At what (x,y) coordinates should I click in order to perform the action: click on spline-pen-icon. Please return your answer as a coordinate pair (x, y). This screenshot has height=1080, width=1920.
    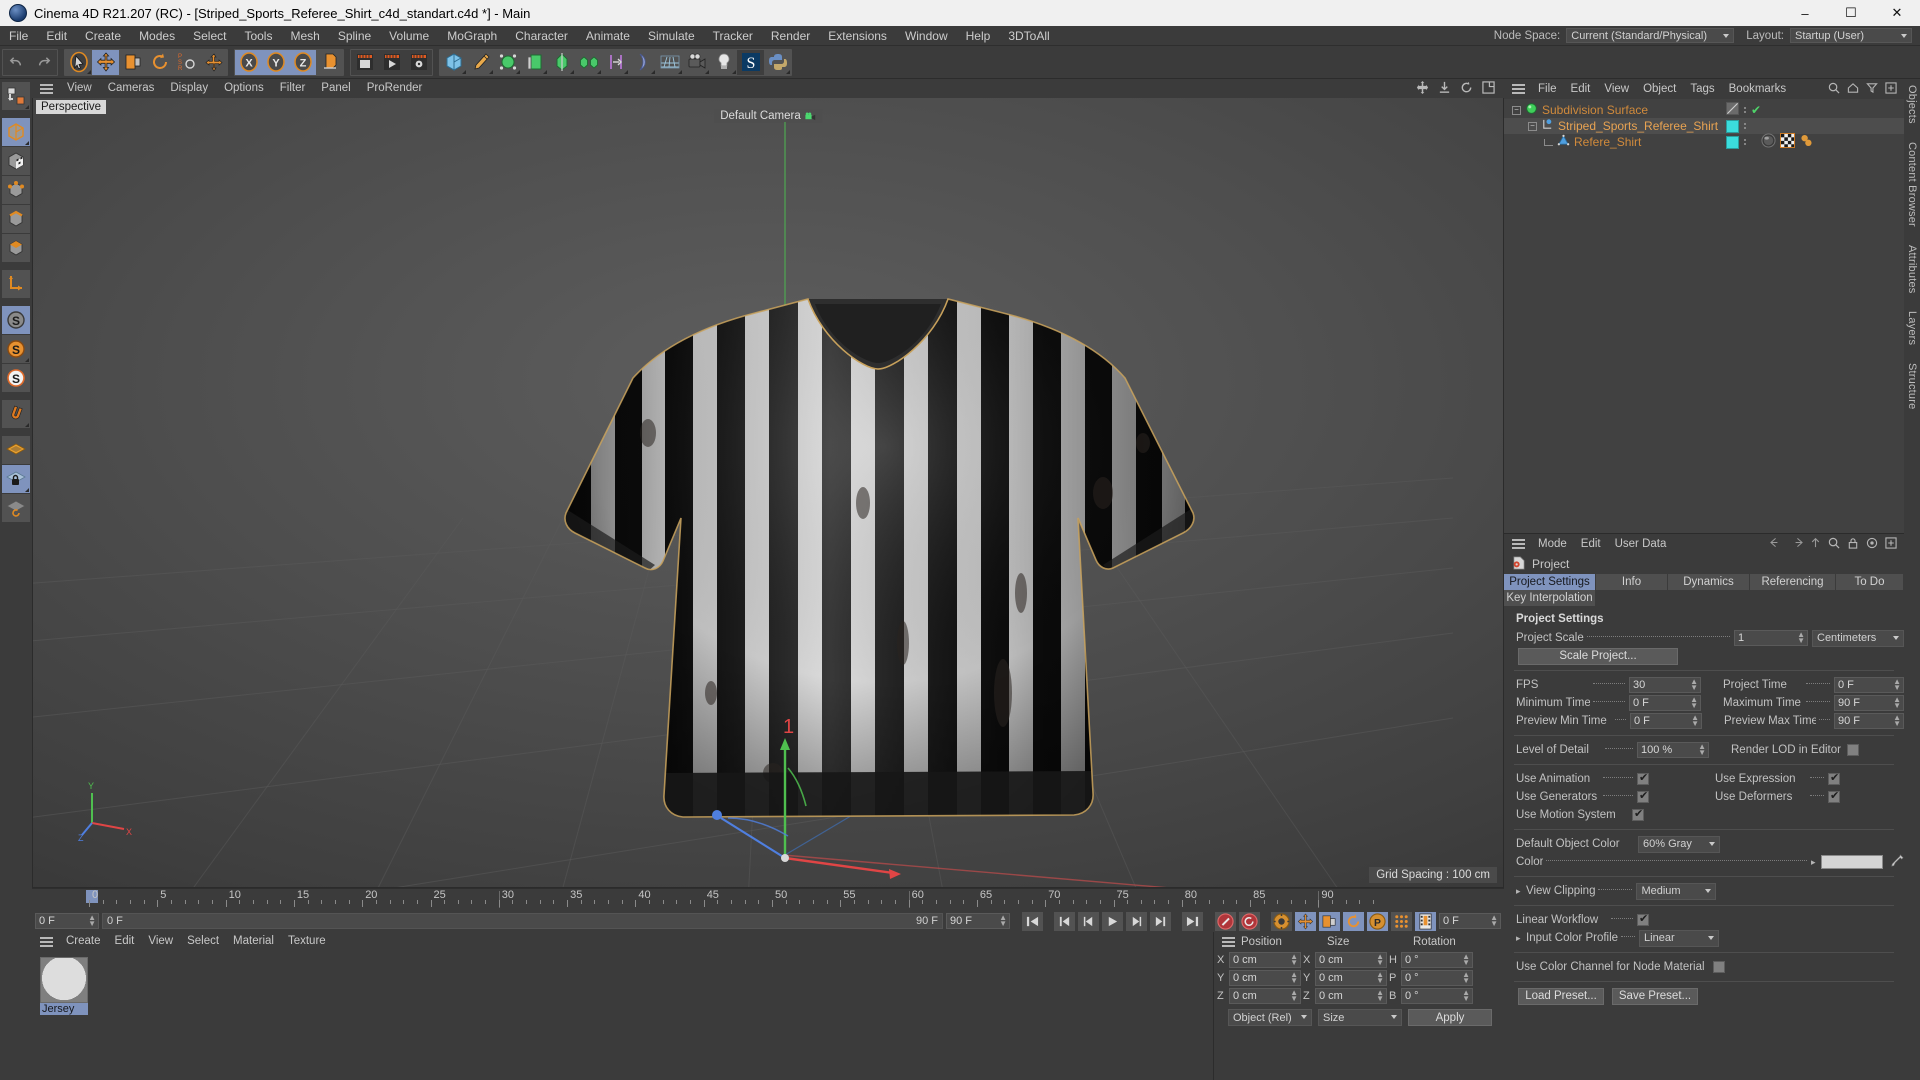
    Looking at the image, I should click on (480, 62).